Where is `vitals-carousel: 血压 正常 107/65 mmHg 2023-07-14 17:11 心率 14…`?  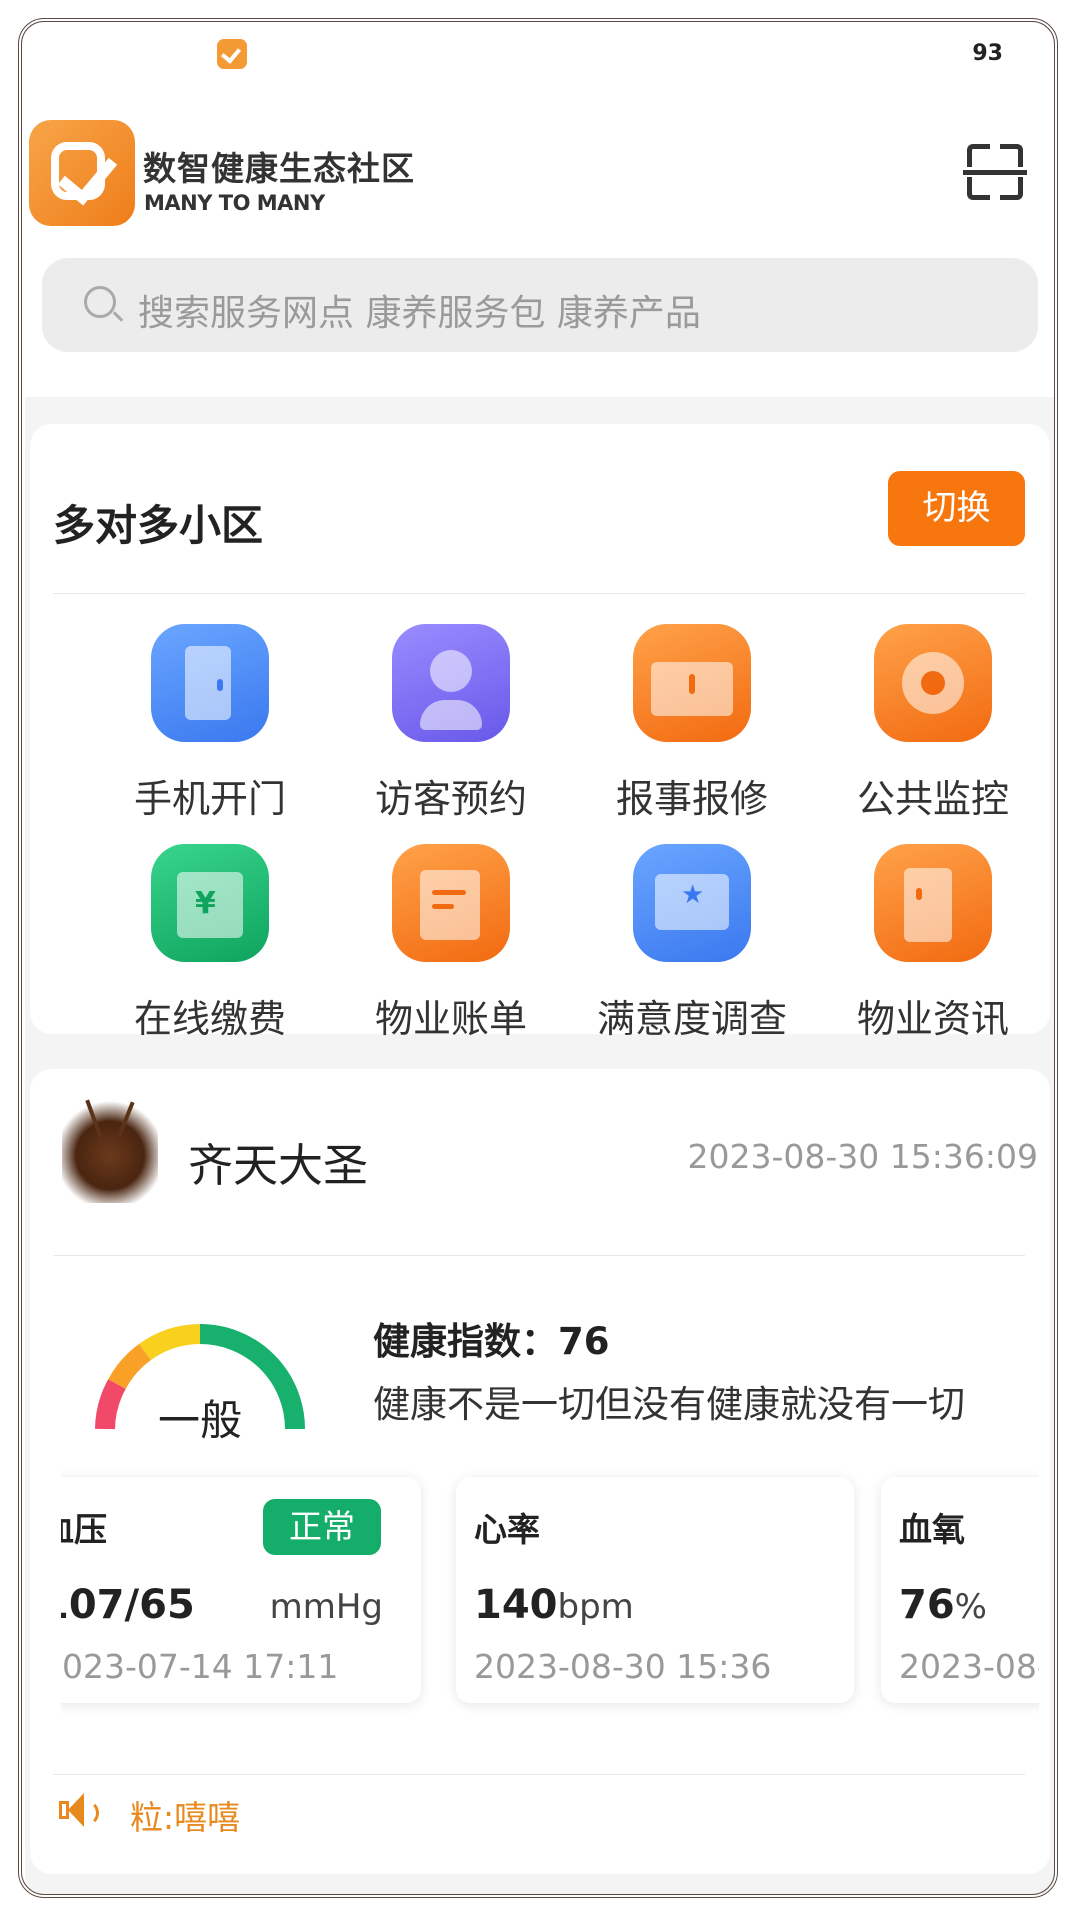 vitals-carousel: 血压 正常 107/65 mmHg 2023-07-14 17:11 心率 14… is located at coordinates (550, 1599).